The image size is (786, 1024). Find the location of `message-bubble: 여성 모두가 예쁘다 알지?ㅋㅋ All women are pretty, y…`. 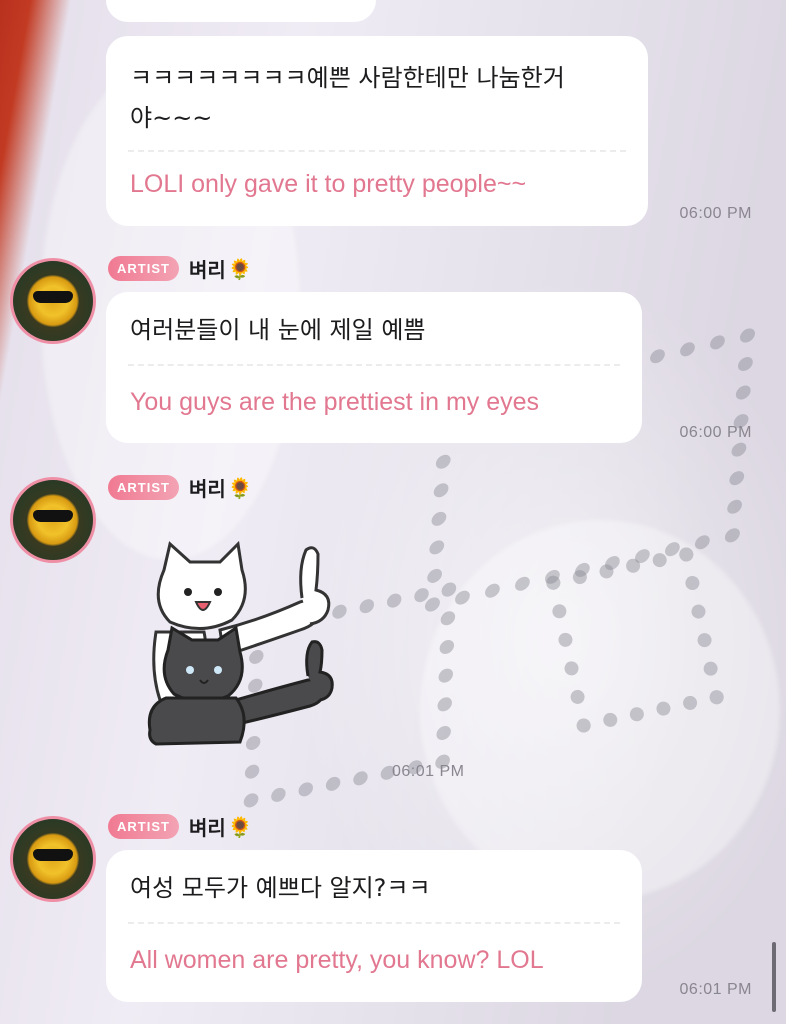

message-bubble: 여성 모두가 예쁘다 알지?ㅋㅋ All women are pretty, y… is located at coordinates (374, 926).